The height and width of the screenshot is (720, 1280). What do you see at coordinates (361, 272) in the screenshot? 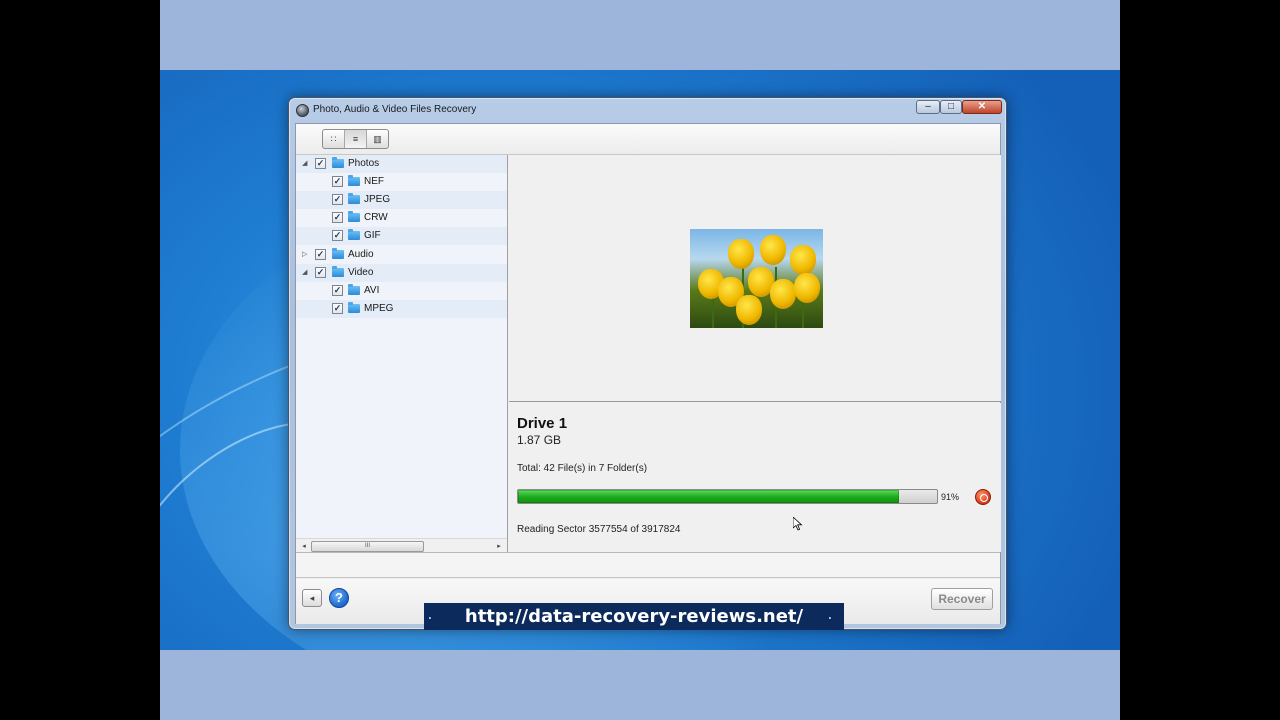
I see `tree-item-label: Video` at bounding box center [361, 272].